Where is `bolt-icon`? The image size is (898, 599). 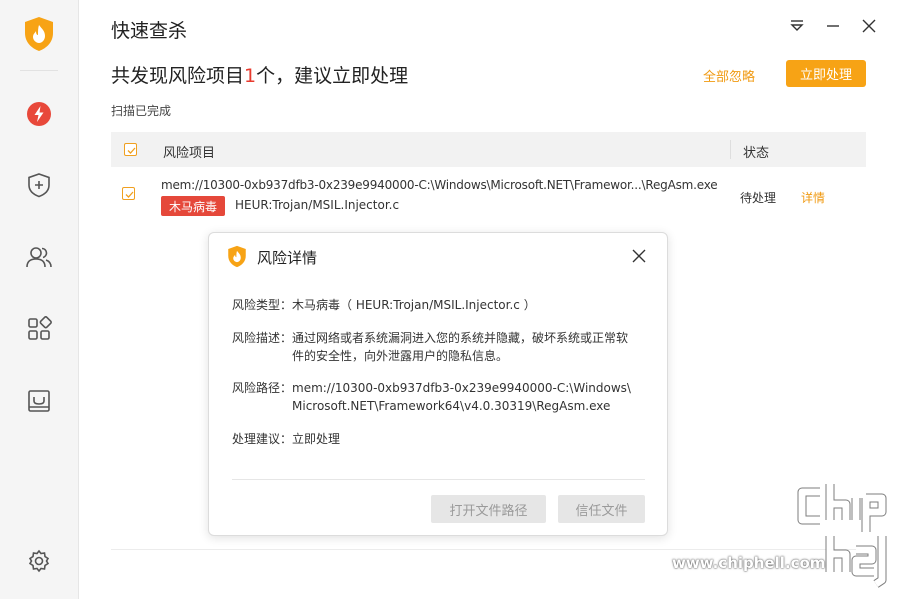 bolt-icon is located at coordinates (39, 116).